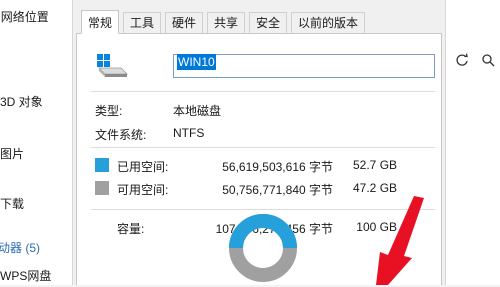 The height and width of the screenshot is (287, 500). Describe the element at coordinates (375, 165) in the screenshot. I see `used-space-size: 52.7 GB` at that location.